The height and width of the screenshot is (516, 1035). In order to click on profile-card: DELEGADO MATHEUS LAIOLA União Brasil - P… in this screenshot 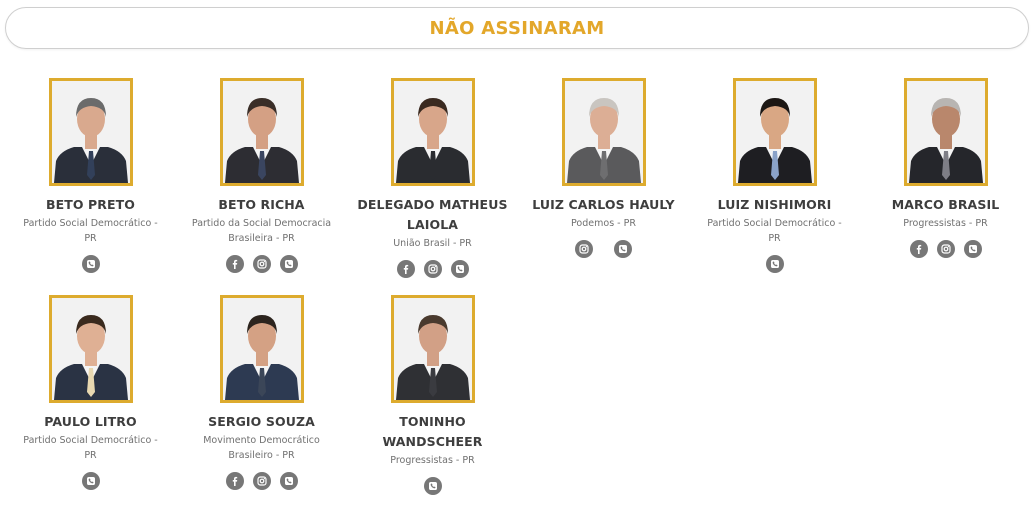, I will do `click(432, 178)`.